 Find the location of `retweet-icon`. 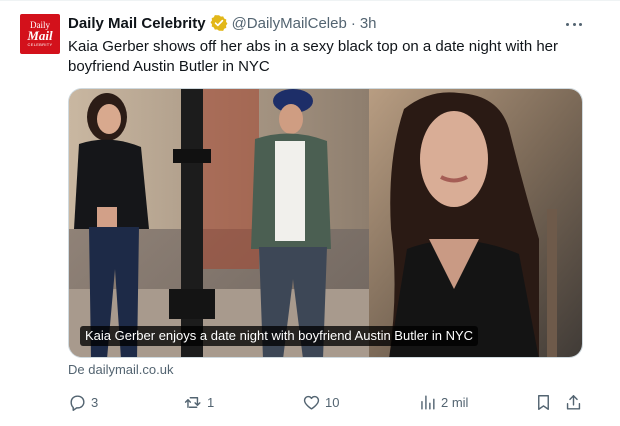

retweet-icon is located at coordinates (192, 402).